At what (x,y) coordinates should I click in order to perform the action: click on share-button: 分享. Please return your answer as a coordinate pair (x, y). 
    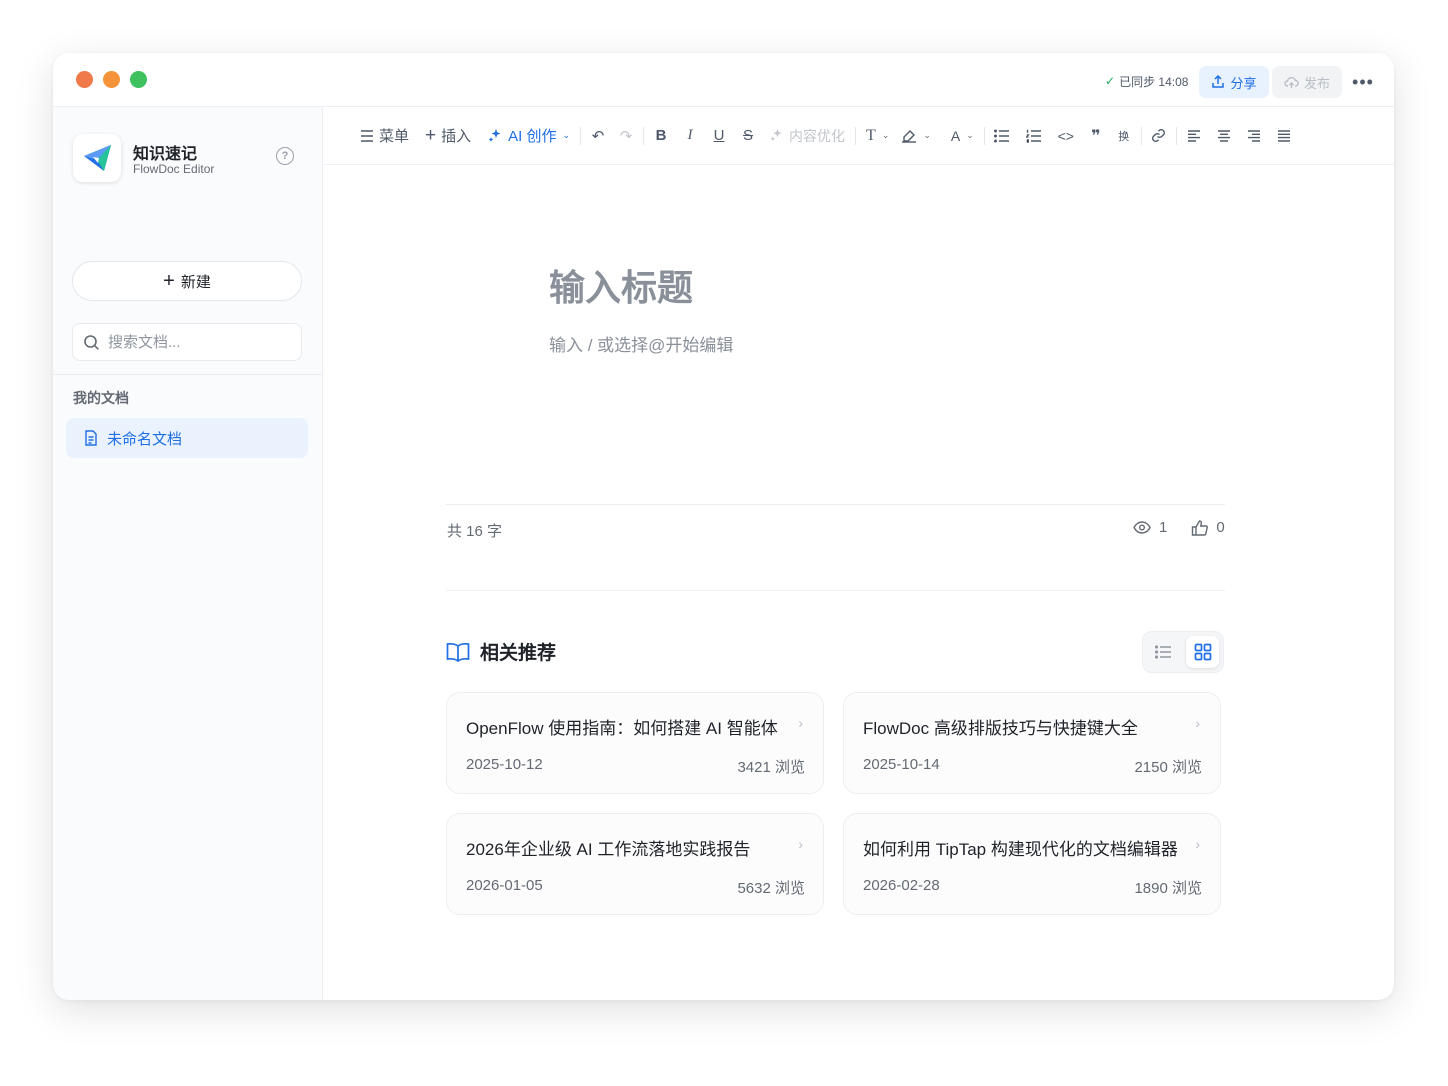
    Looking at the image, I should click on (1234, 82).